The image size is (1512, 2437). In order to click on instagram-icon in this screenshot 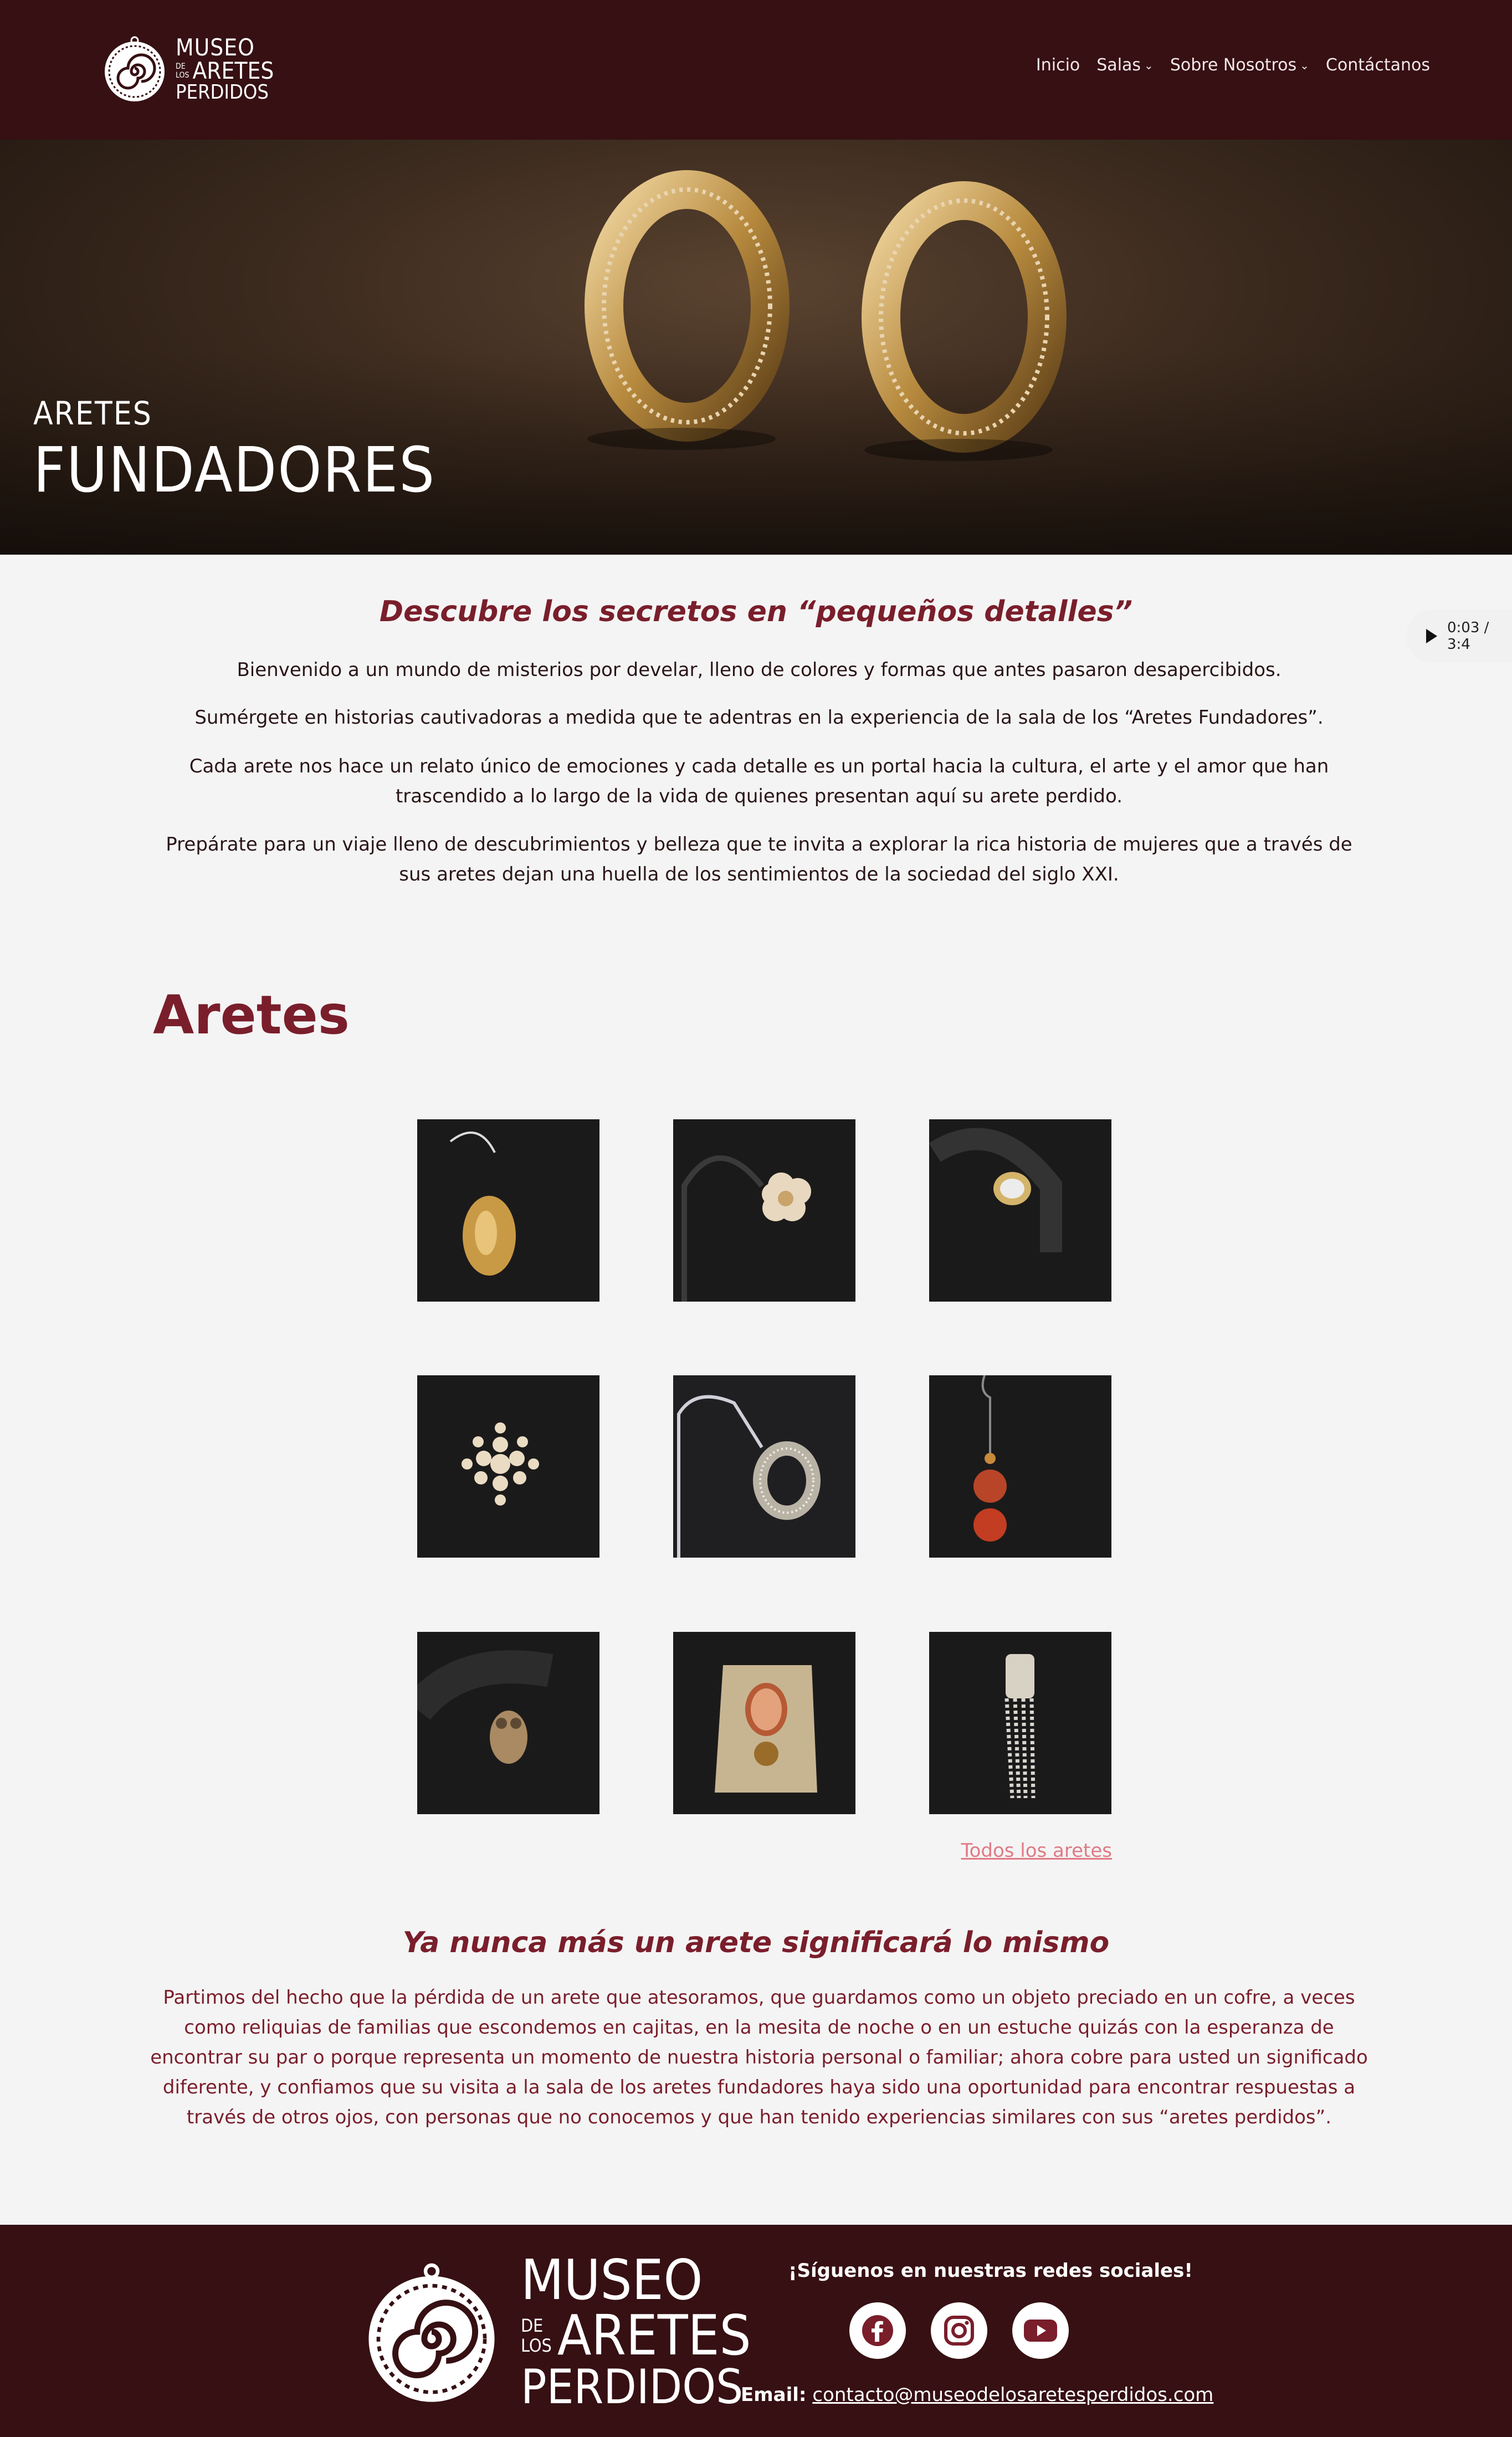, I will do `click(959, 2331)`.